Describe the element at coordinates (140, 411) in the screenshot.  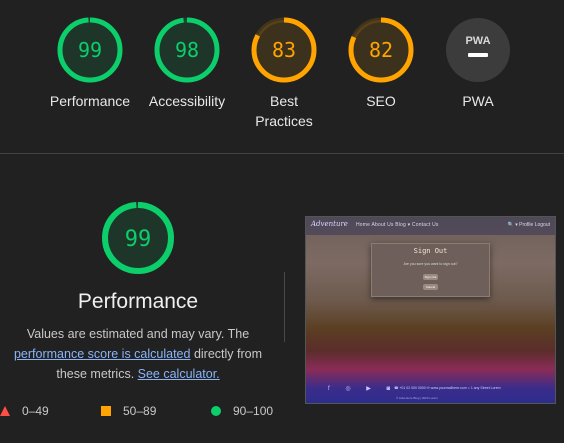
I see `legend-average-range: 50–89` at that location.